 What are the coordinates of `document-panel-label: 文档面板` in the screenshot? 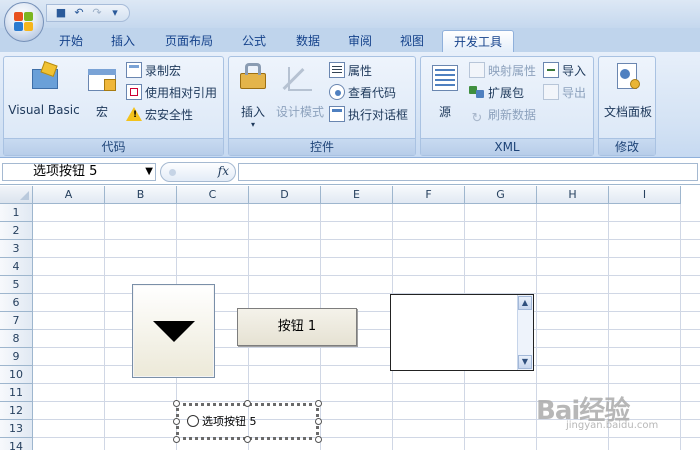 It's located at (627, 112).